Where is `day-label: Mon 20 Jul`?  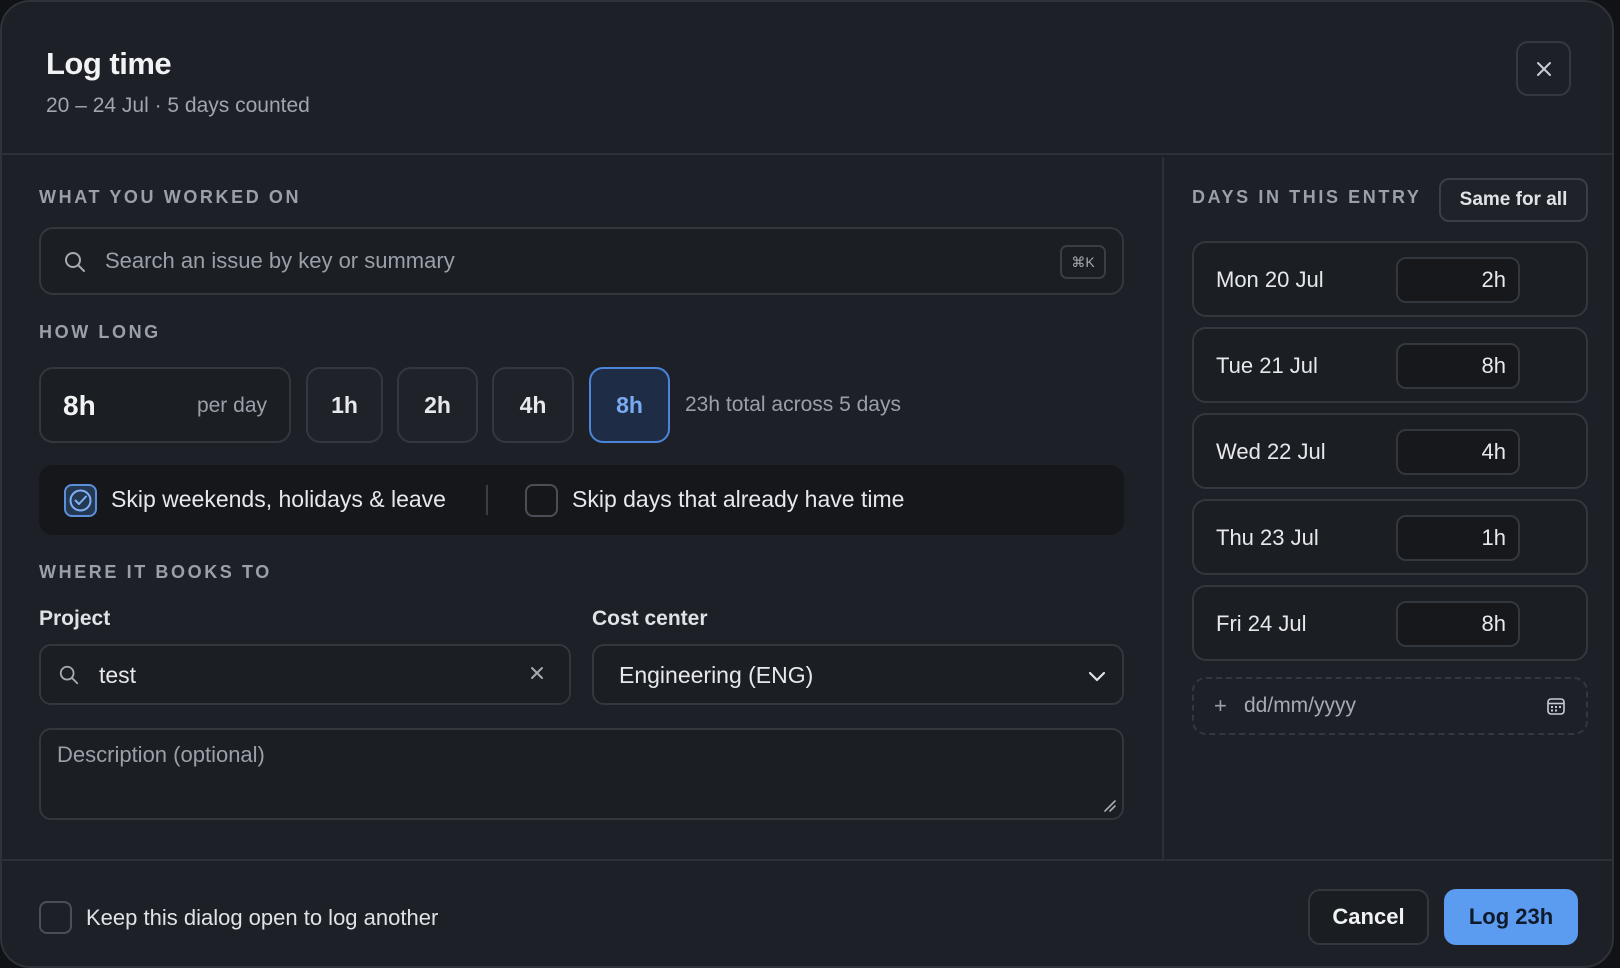
day-label: Mon 20 Jul is located at coordinates (1270, 279).